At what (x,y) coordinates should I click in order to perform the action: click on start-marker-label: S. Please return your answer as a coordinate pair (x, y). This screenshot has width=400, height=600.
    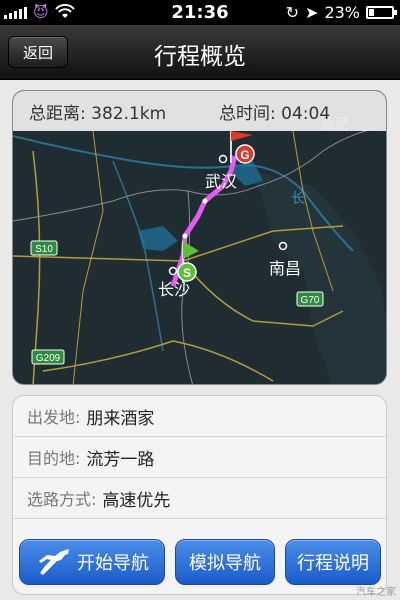
    Looking at the image, I should click on (187, 273).